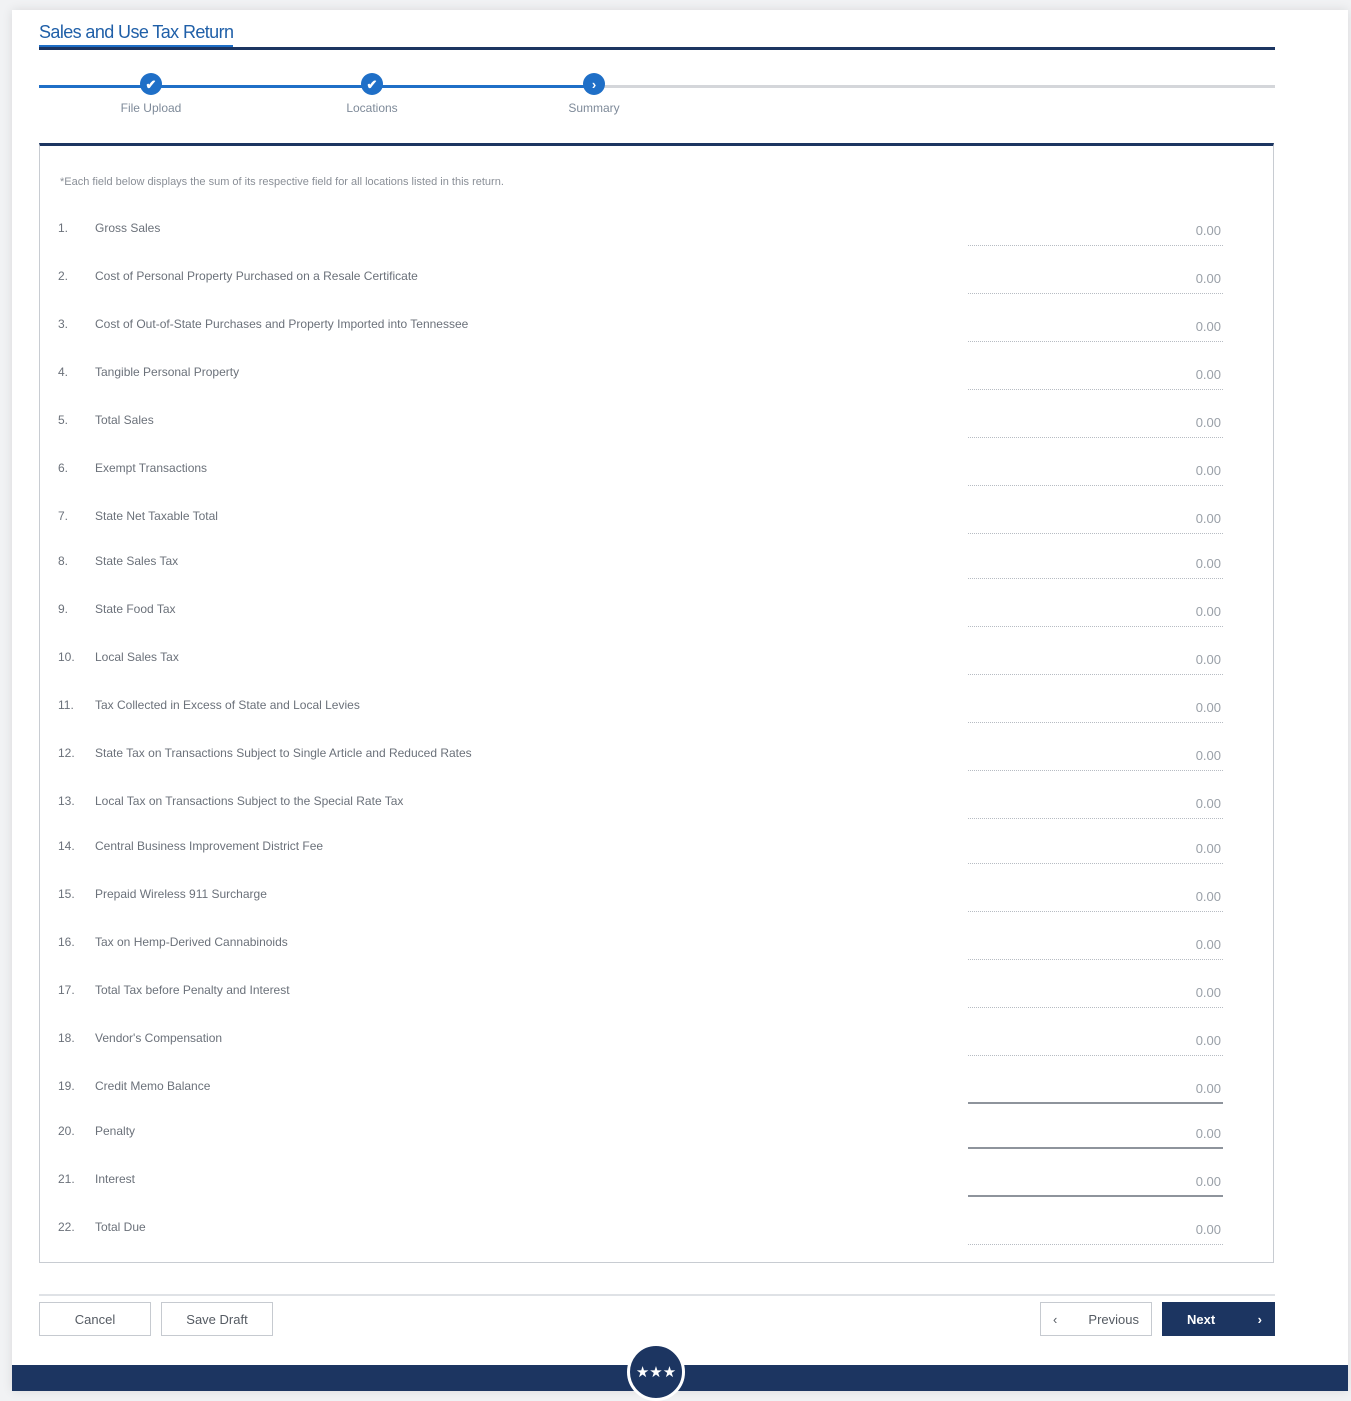 This screenshot has width=1351, height=1401. I want to click on line-label: Tangible Personal Property, so click(167, 372).